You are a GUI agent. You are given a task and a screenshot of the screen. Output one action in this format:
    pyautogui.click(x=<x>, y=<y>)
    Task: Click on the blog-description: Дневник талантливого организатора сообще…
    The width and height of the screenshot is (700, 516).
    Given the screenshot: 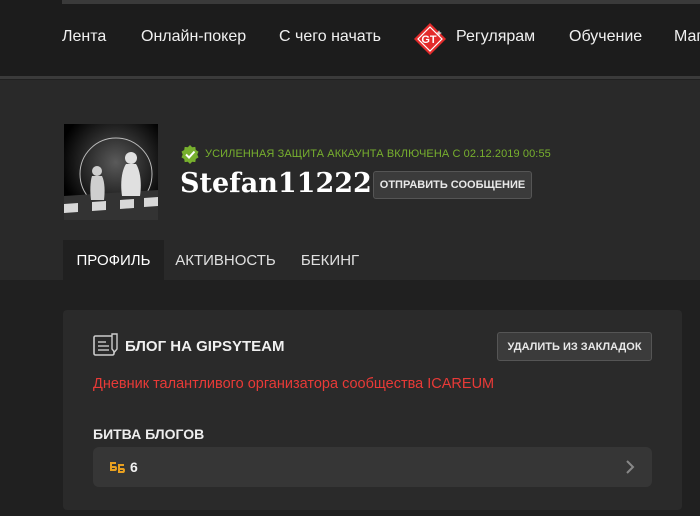 What is the action you would take?
    pyautogui.click(x=294, y=384)
    